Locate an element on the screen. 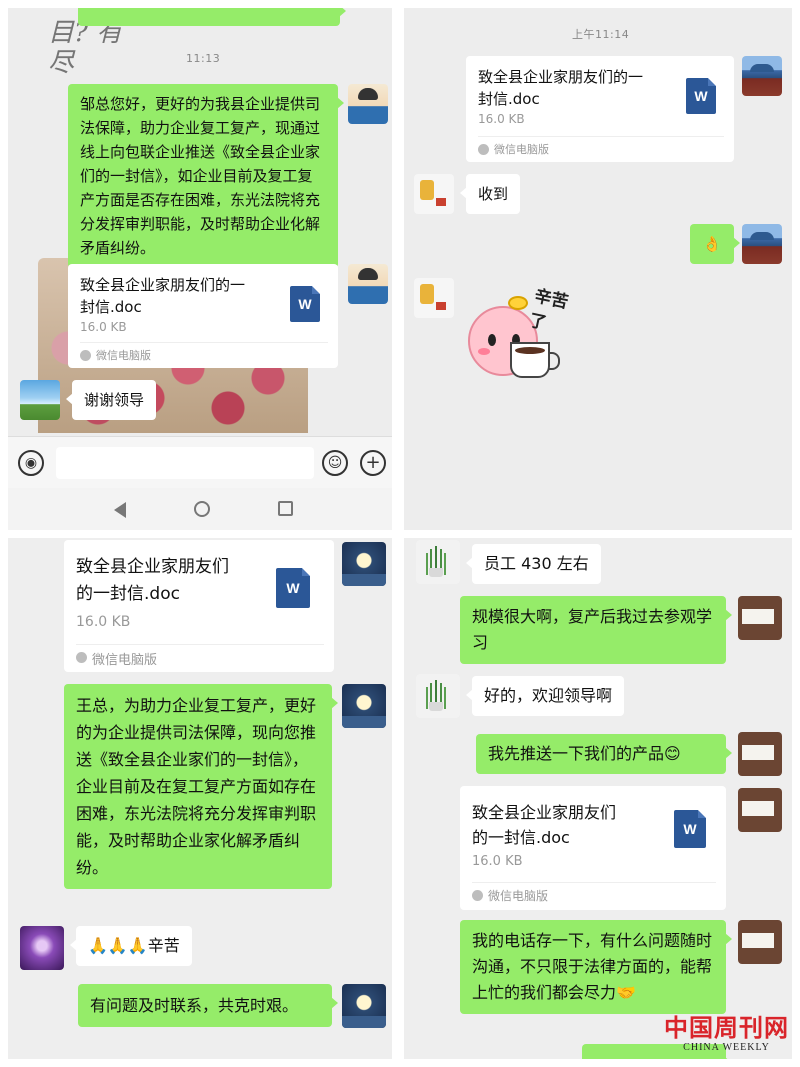  emoji-icon: ☺ is located at coordinates (335, 463).